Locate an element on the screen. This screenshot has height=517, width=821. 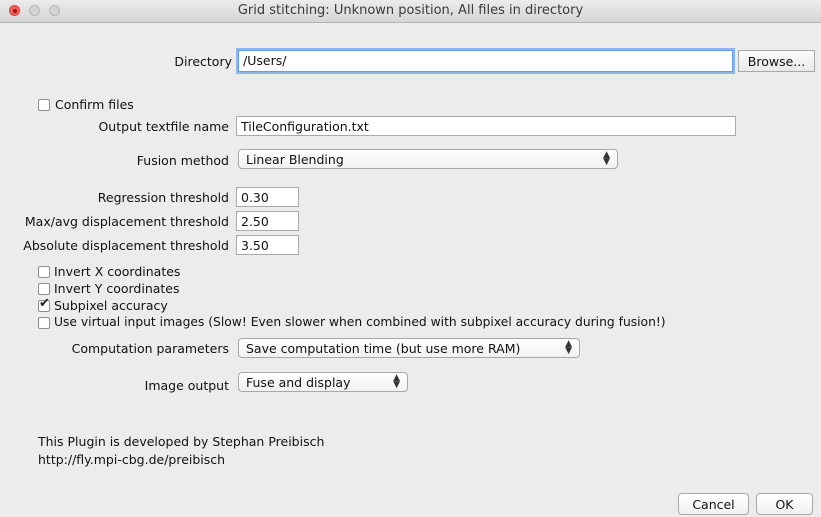
subpixel-accuracy-checkbox: ✔ is located at coordinates (44, 304).